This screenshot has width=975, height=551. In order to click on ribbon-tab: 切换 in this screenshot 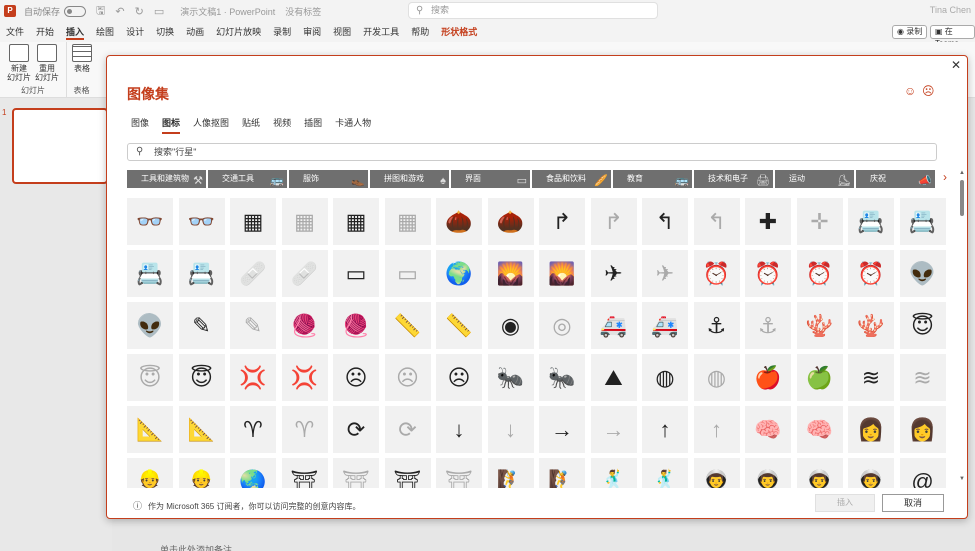, I will do `click(165, 32)`.